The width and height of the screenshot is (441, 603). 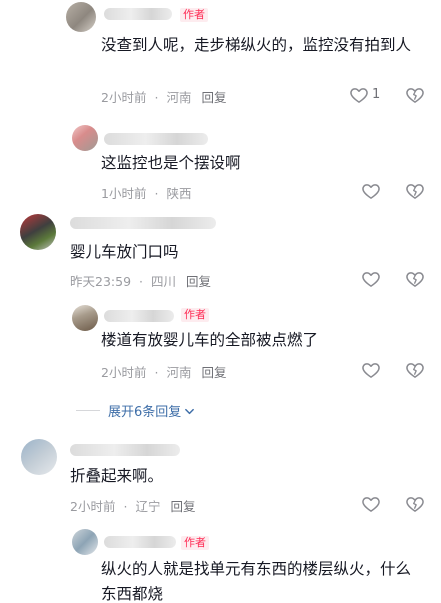 I want to click on comment-meta: 1小时前 · 陕西, so click(x=146, y=193).